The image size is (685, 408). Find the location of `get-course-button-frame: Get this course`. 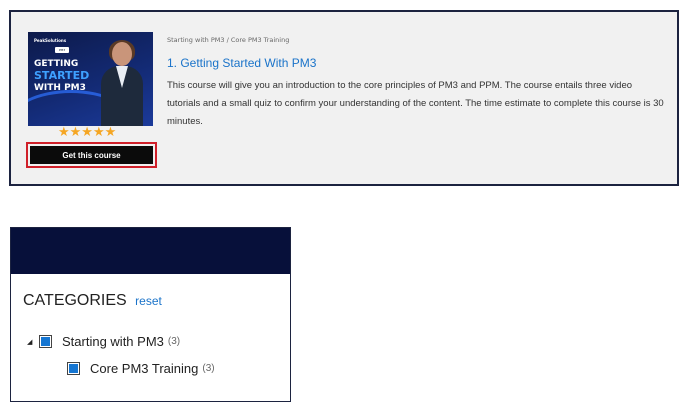

get-course-button-frame: Get this course is located at coordinates (91, 155).